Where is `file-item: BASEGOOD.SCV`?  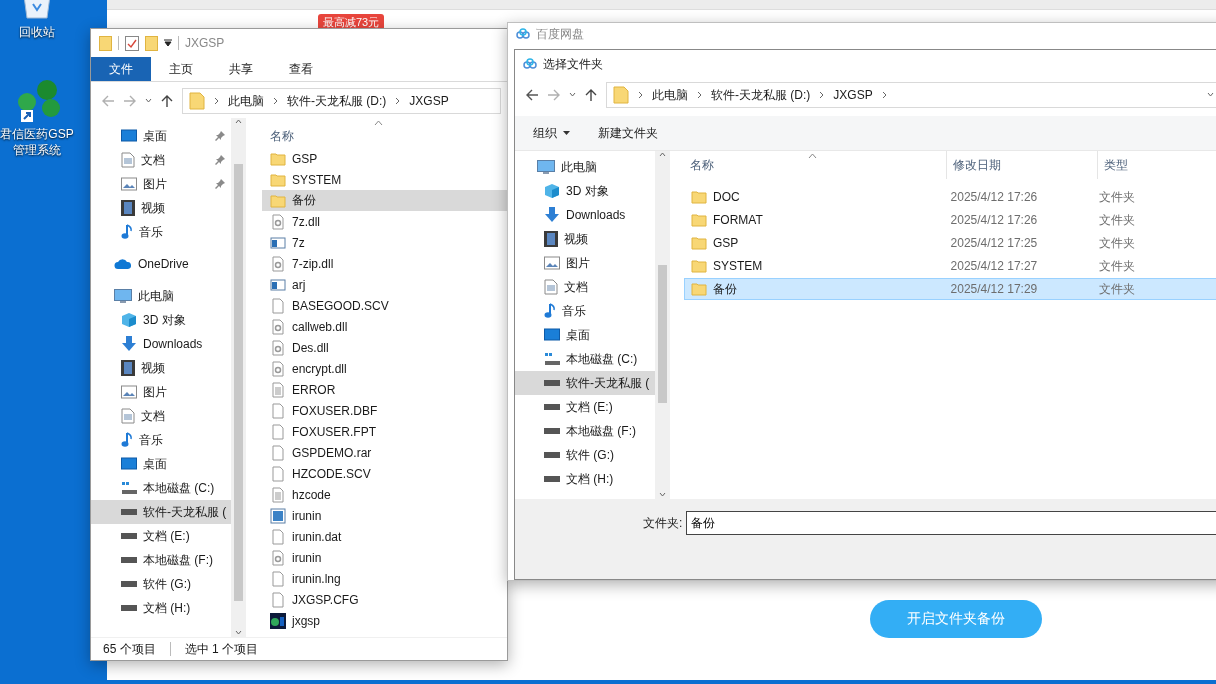
file-item: BASEGOOD.SCV is located at coordinates (384, 305).